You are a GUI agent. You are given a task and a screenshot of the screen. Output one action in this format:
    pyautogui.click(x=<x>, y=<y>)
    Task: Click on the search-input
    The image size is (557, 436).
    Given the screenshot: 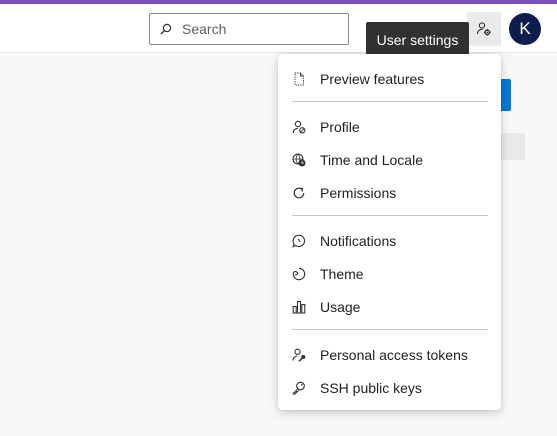 What is the action you would take?
    pyautogui.click(x=262, y=29)
    